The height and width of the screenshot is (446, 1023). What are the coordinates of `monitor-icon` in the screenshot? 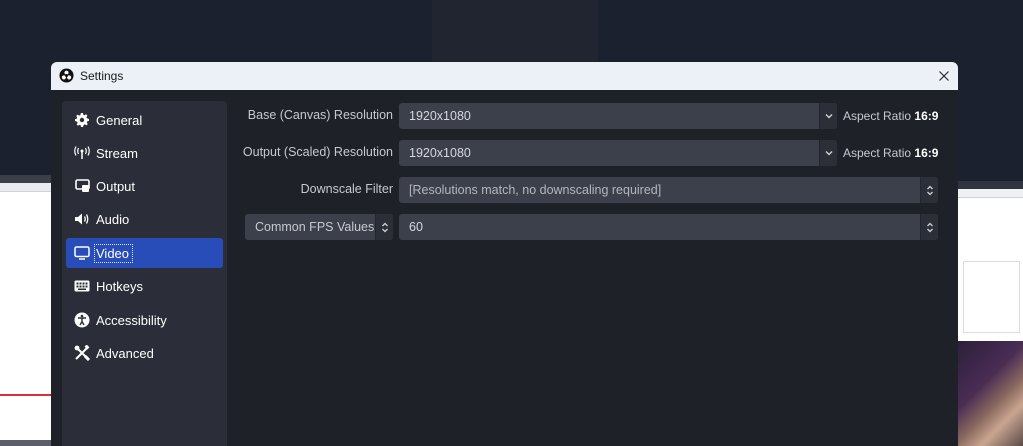 It's located at (82, 253).